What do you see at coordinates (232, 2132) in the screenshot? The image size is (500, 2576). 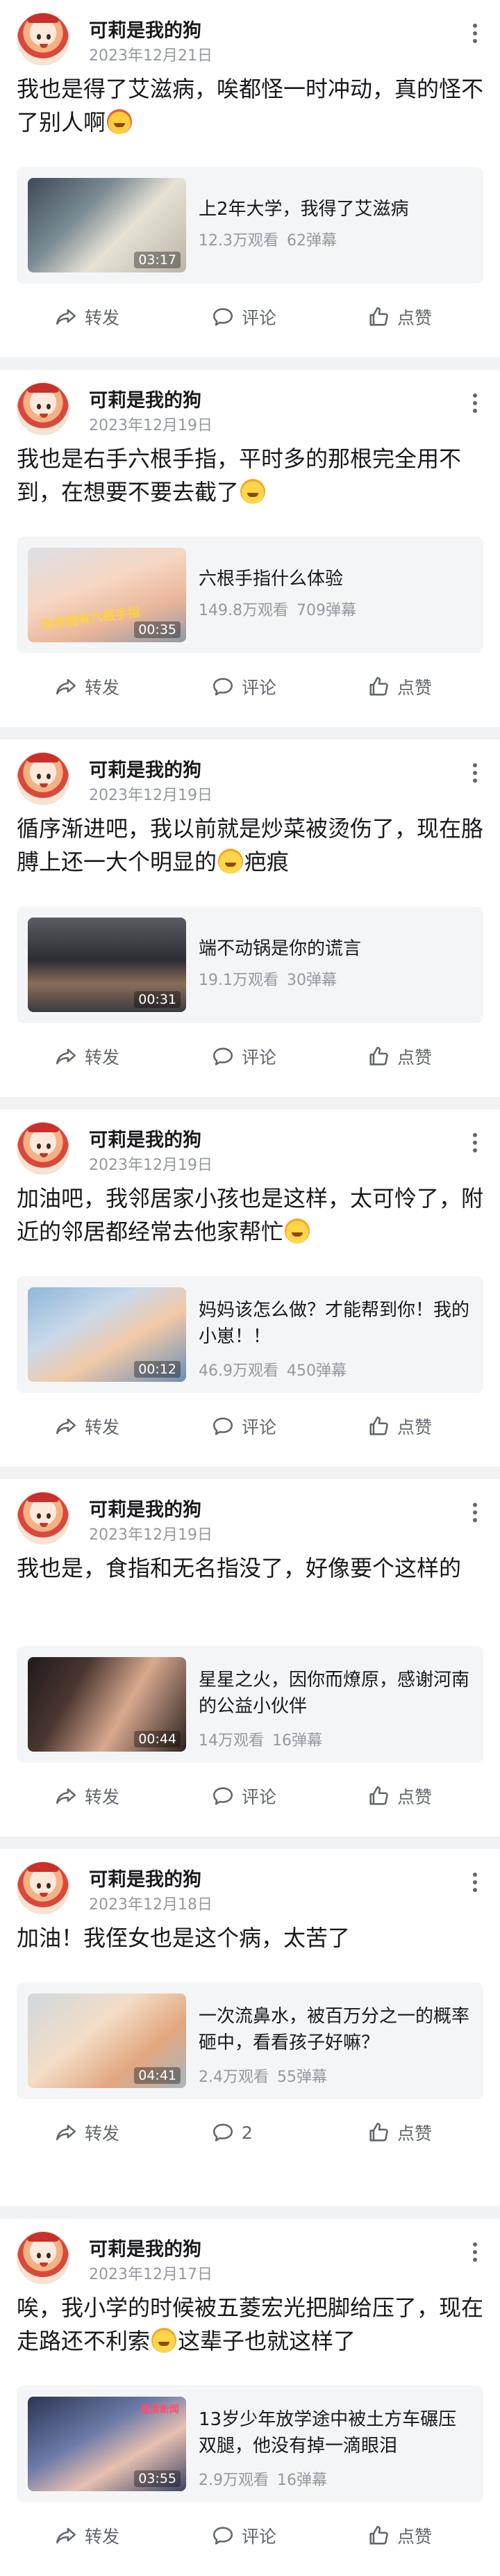 I see `comment-button: 2` at bounding box center [232, 2132].